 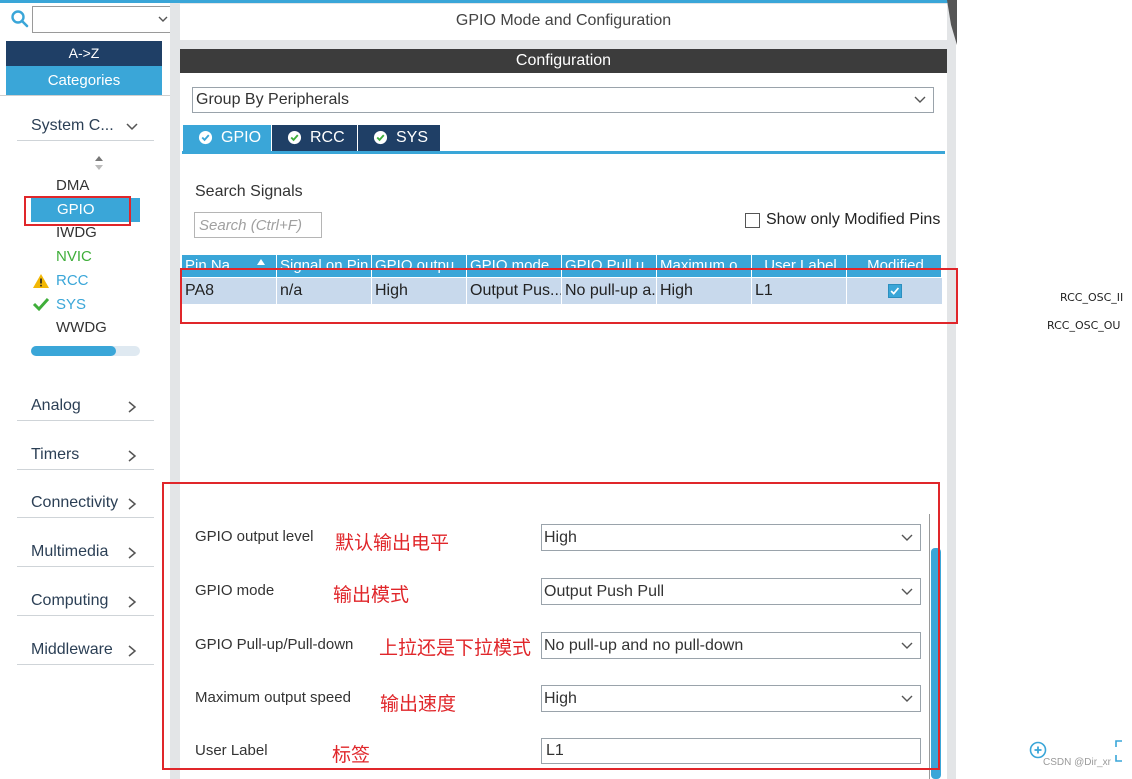 What do you see at coordinates (563, 152) in the screenshot?
I see `tab-underline` at bounding box center [563, 152].